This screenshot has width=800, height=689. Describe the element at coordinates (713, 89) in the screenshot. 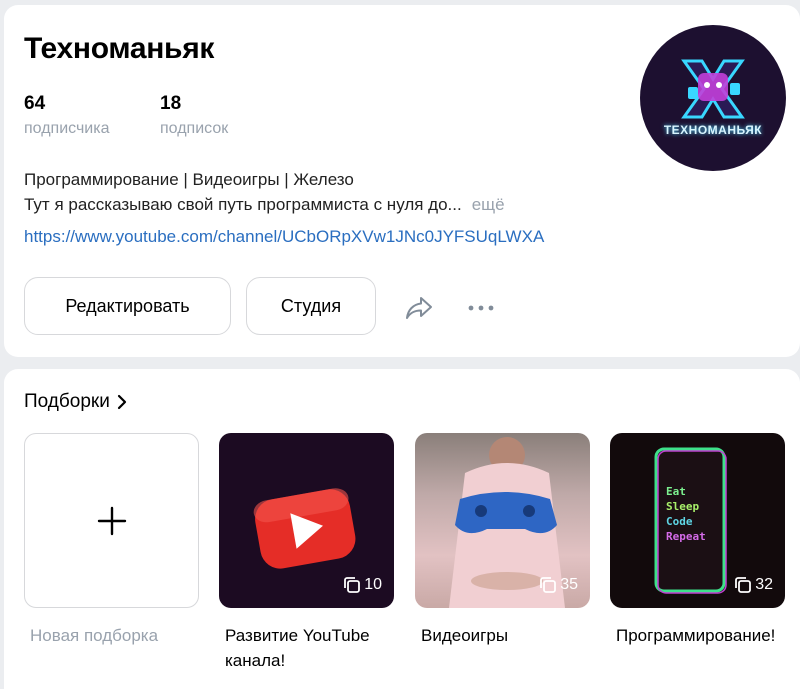

I see `avatar-logo-icon` at that location.